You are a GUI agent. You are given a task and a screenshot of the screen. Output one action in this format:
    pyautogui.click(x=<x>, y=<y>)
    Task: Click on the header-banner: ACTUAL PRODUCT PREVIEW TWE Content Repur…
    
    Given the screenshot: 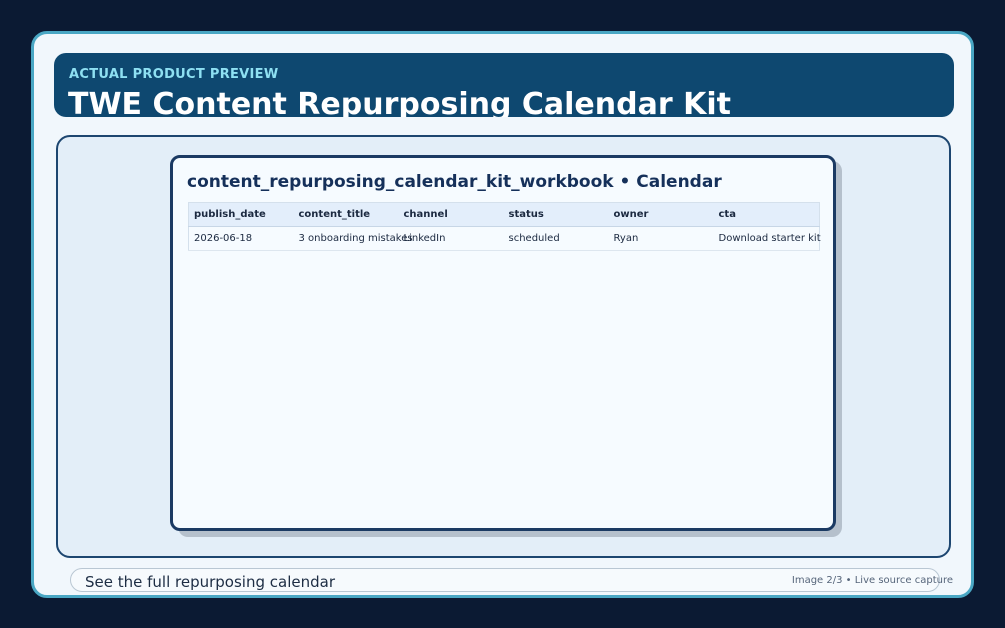 What is the action you would take?
    pyautogui.click(x=504, y=85)
    